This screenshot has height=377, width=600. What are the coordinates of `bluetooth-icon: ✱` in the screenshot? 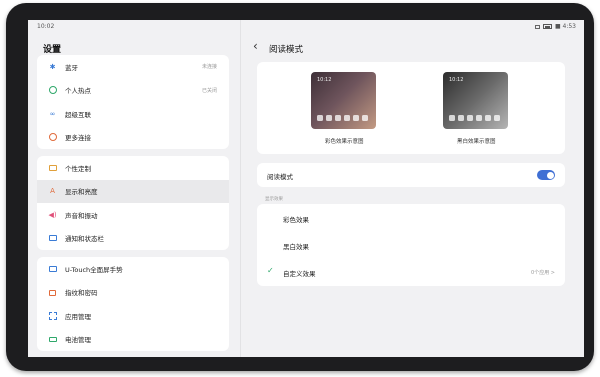 It's located at (52, 66).